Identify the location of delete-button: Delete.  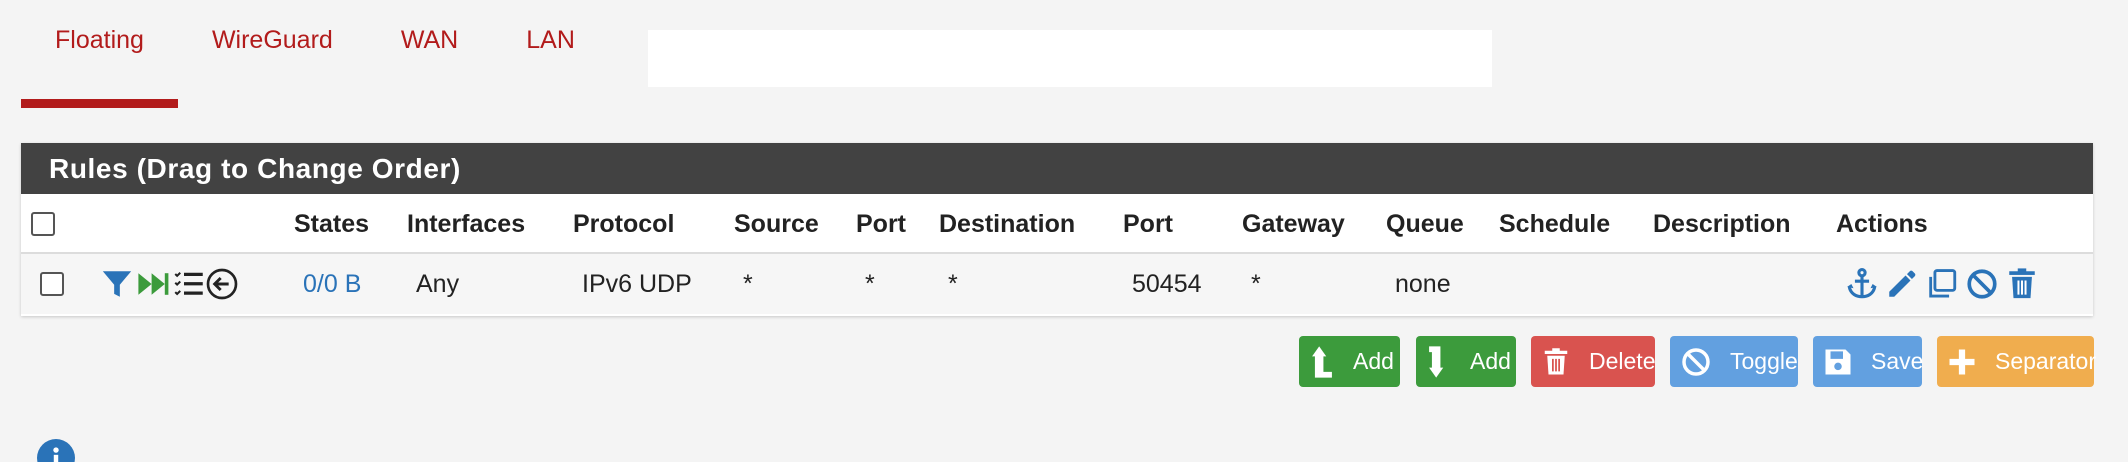
(1593, 361).